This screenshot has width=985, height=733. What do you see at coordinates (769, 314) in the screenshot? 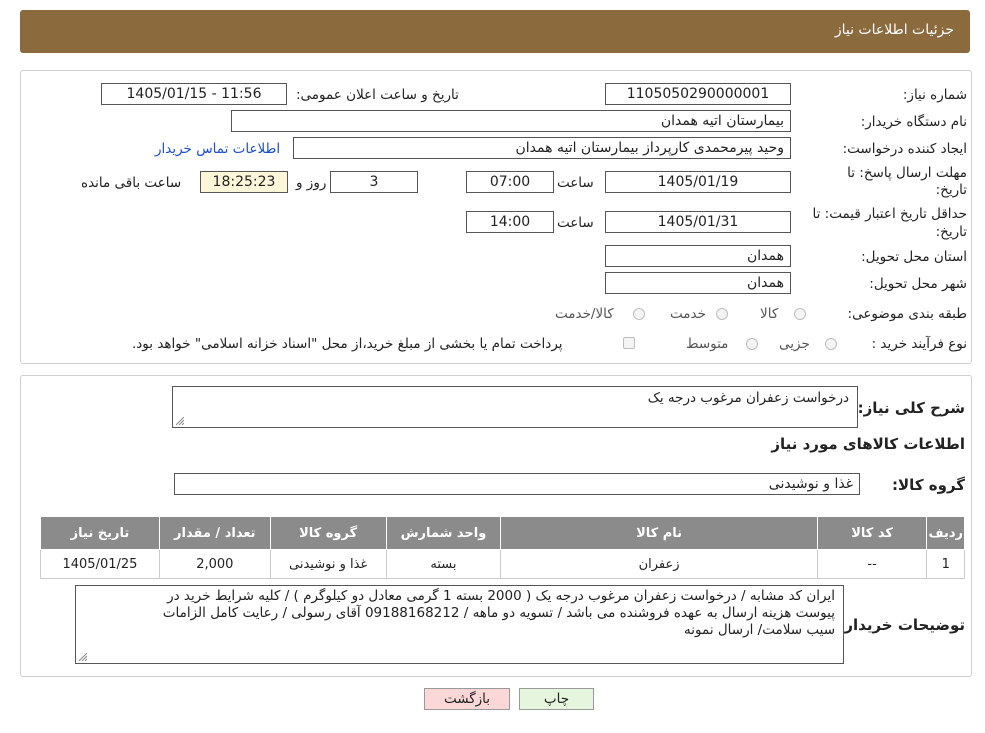
I see `category-option-goods: کالا` at bounding box center [769, 314].